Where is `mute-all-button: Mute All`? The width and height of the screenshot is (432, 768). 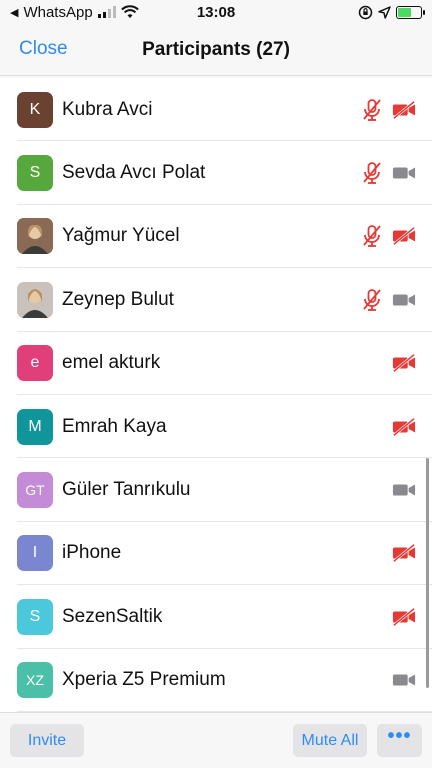
mute-all-button: Mute All is located at coordinates (330, 740).